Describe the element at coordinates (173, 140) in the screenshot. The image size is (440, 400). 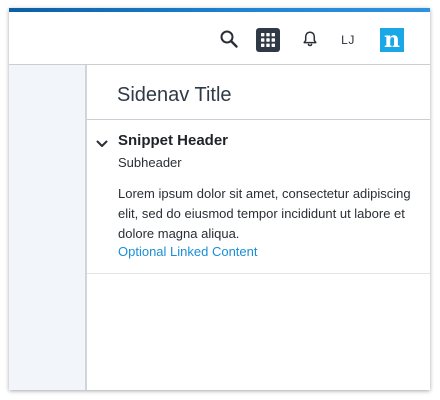
I see `snippet-header: Snippet Header` at that location.